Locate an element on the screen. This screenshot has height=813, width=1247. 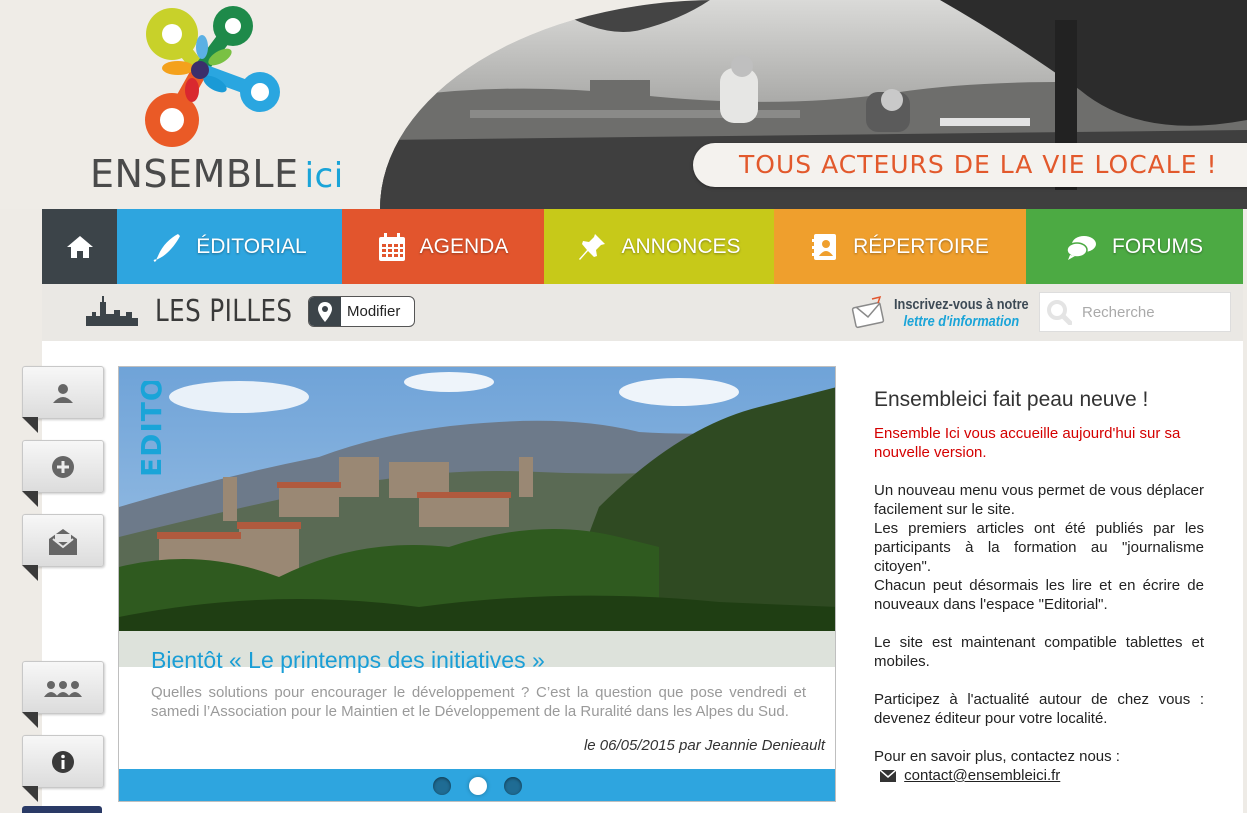
envelope-icon is located at coordinates (63, 541).